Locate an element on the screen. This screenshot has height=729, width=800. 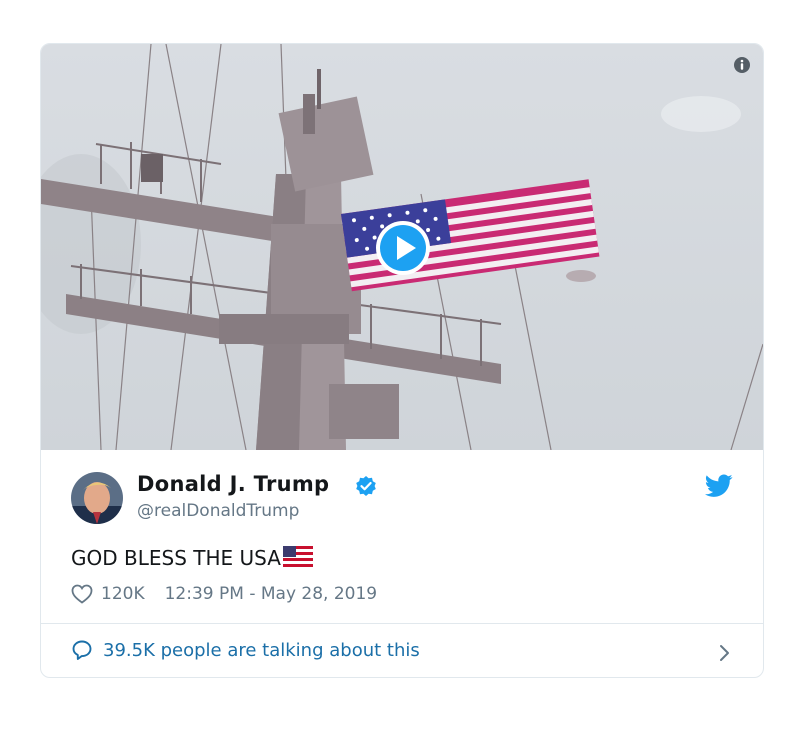
verified-badge-icon is located at coordinates (366, 486).